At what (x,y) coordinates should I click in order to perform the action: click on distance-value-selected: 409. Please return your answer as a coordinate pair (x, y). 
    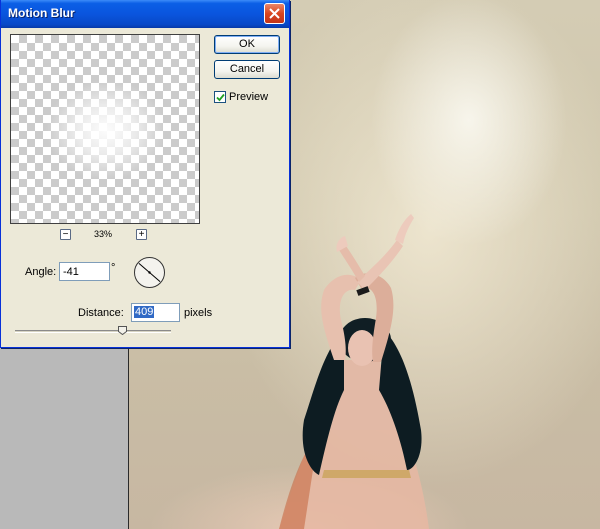
    Looking at the image, I should click on (144, 312).